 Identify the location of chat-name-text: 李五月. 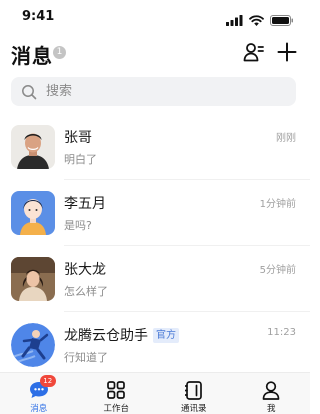
(85, 204).